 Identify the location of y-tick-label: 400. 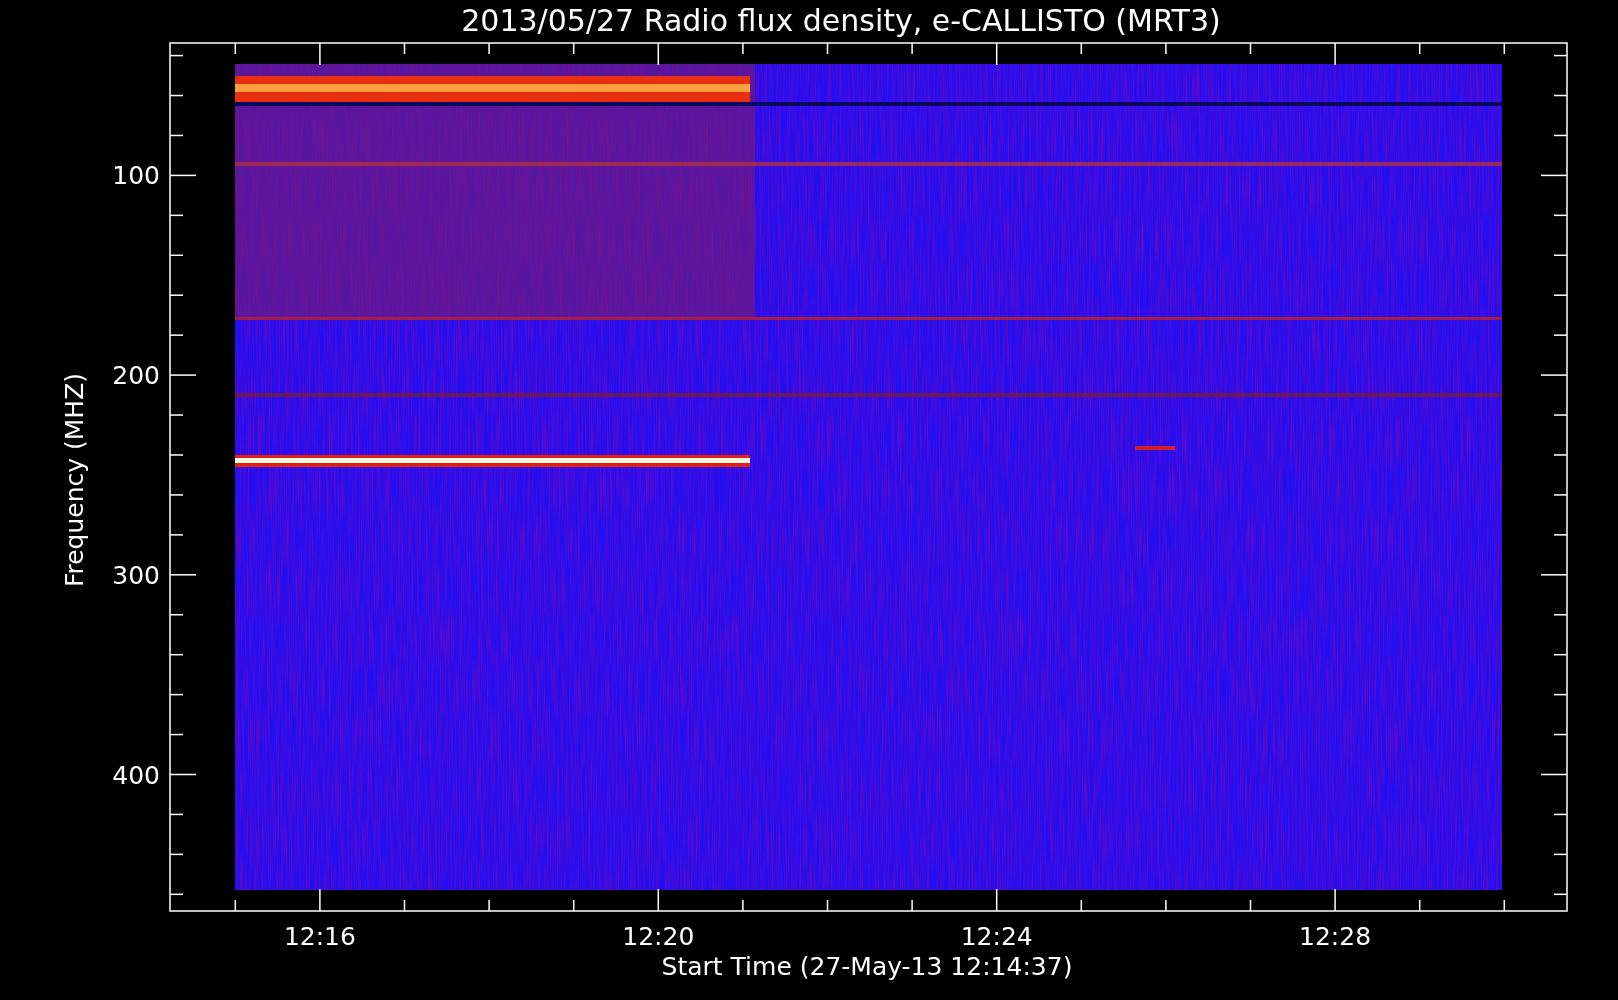
(136, 775).